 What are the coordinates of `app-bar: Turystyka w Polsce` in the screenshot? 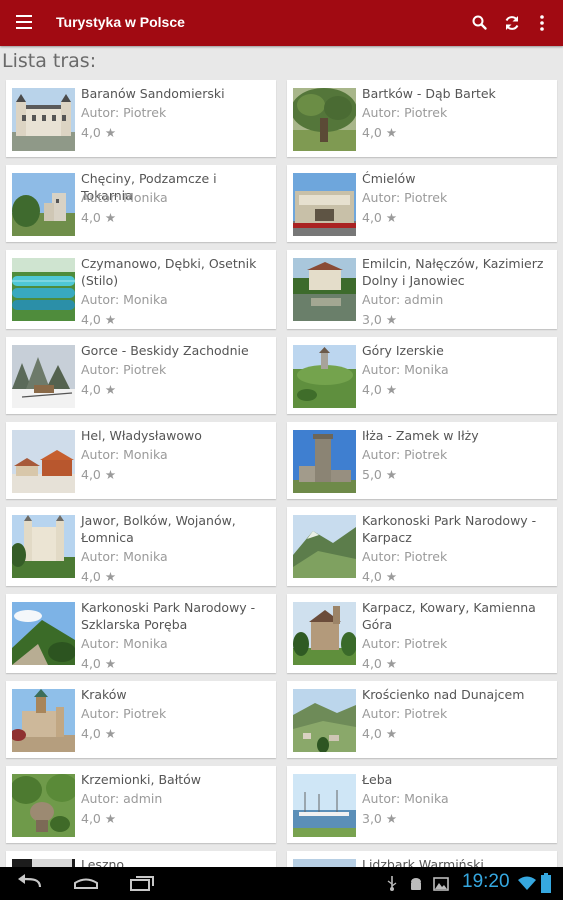 It's located at (281, 23).